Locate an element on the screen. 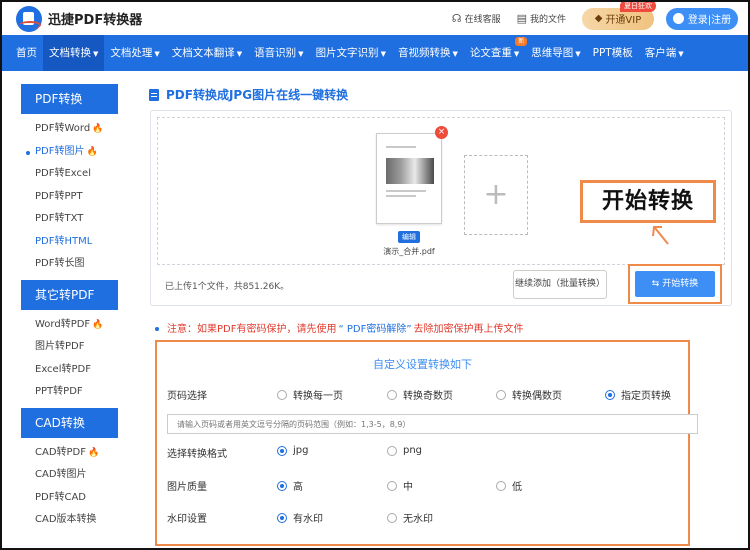  sidebar-item: CAD转图片 is located at coordinates (69, 475).